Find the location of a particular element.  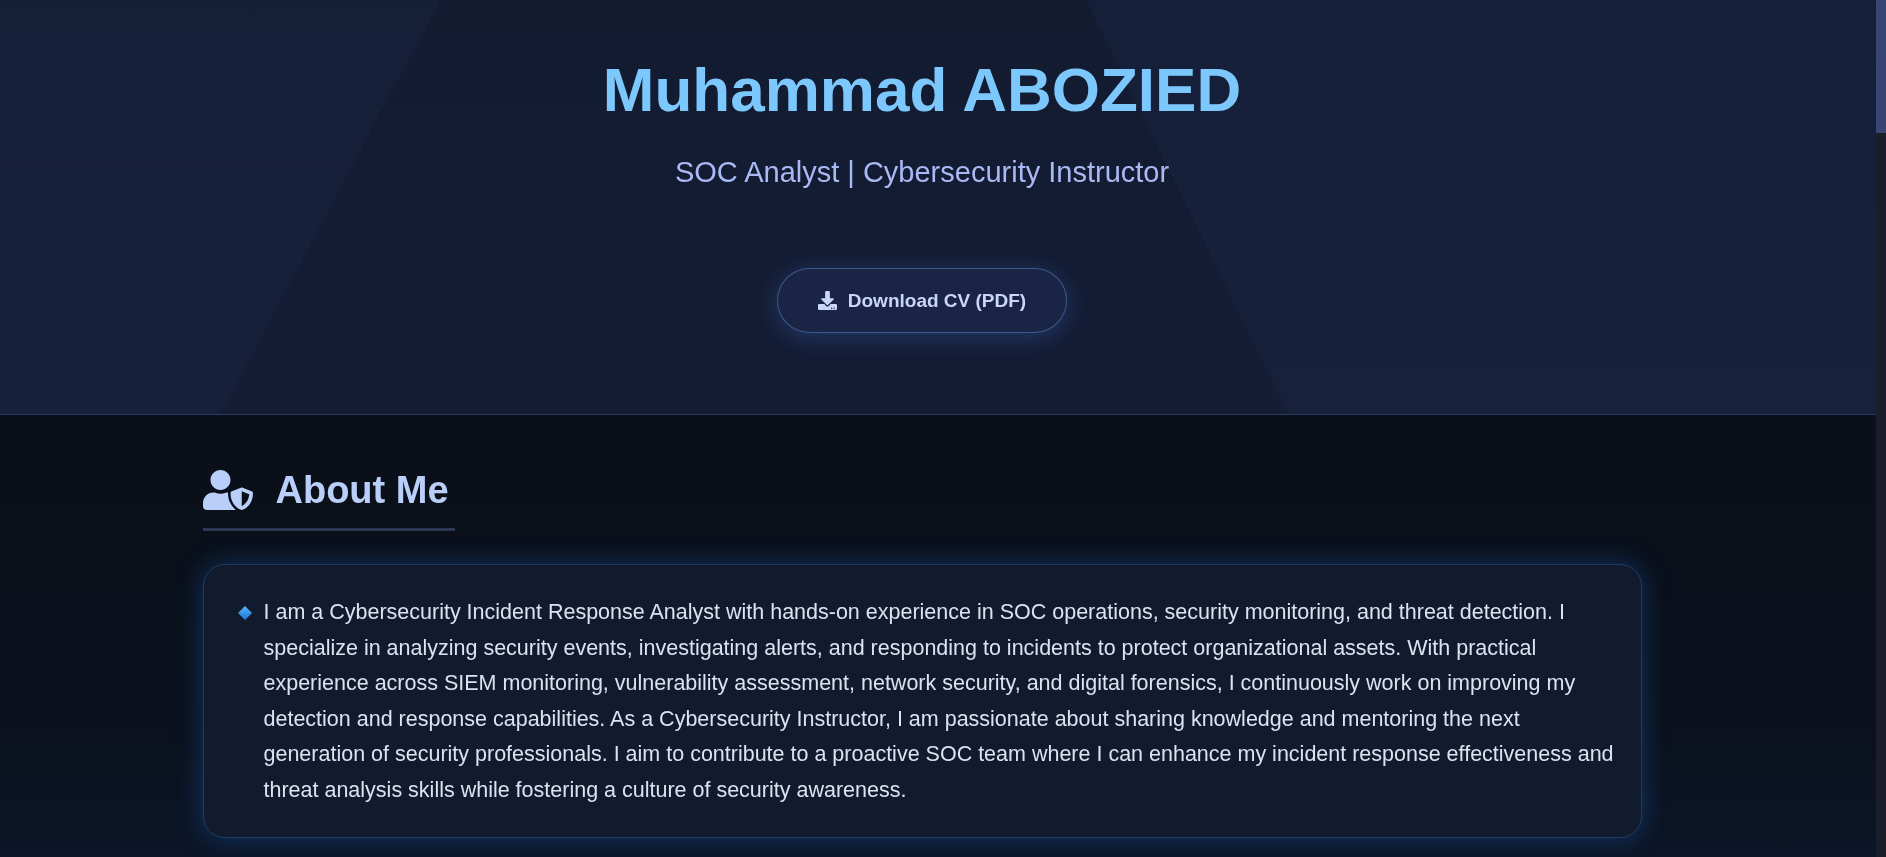

download-icon is located at coordinates (827, 301).